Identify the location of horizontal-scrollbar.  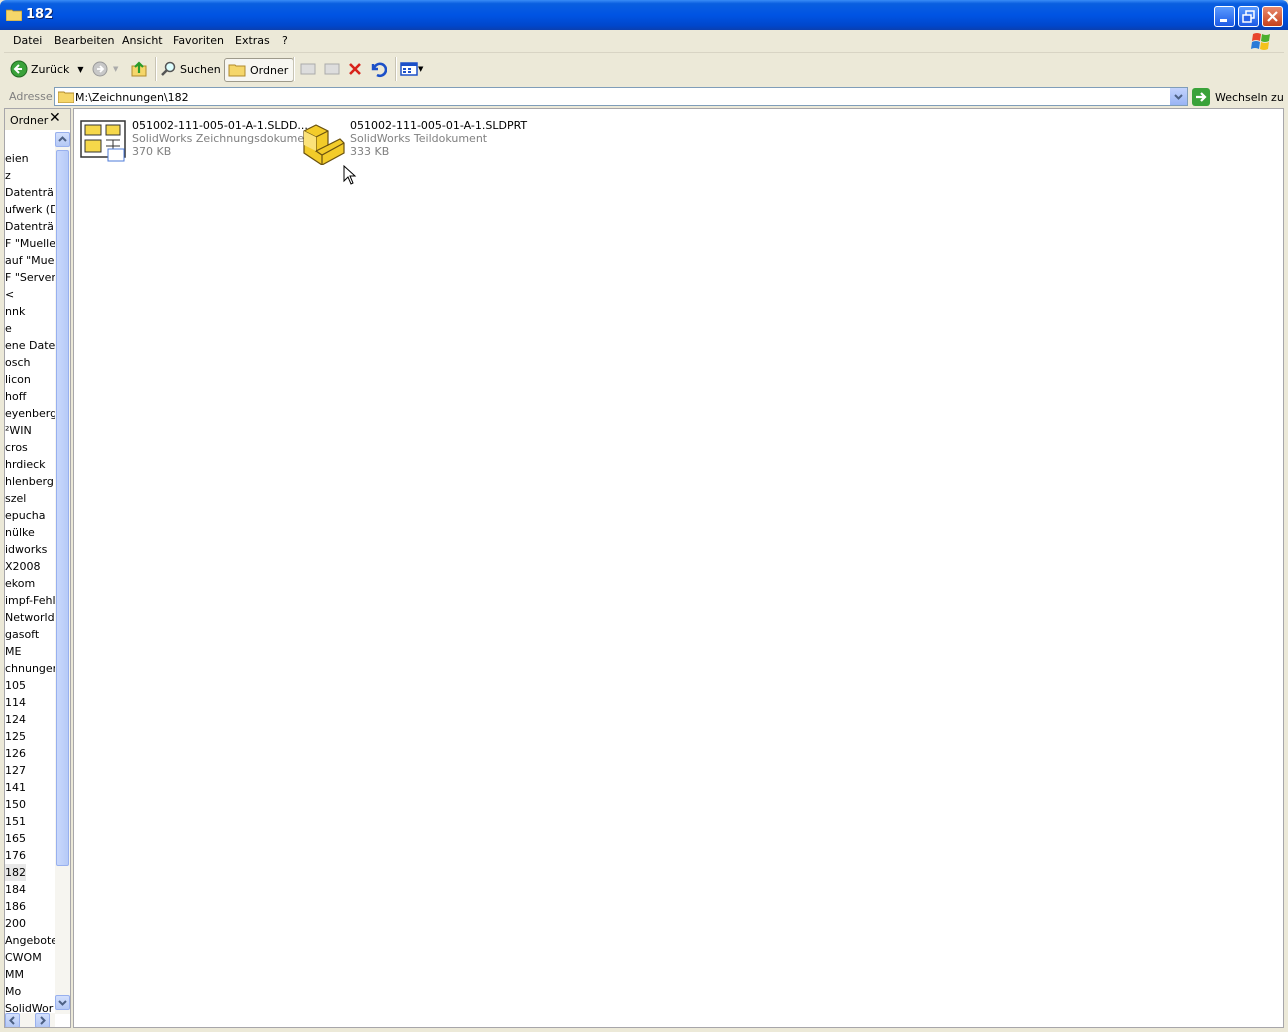
(30, 1020).